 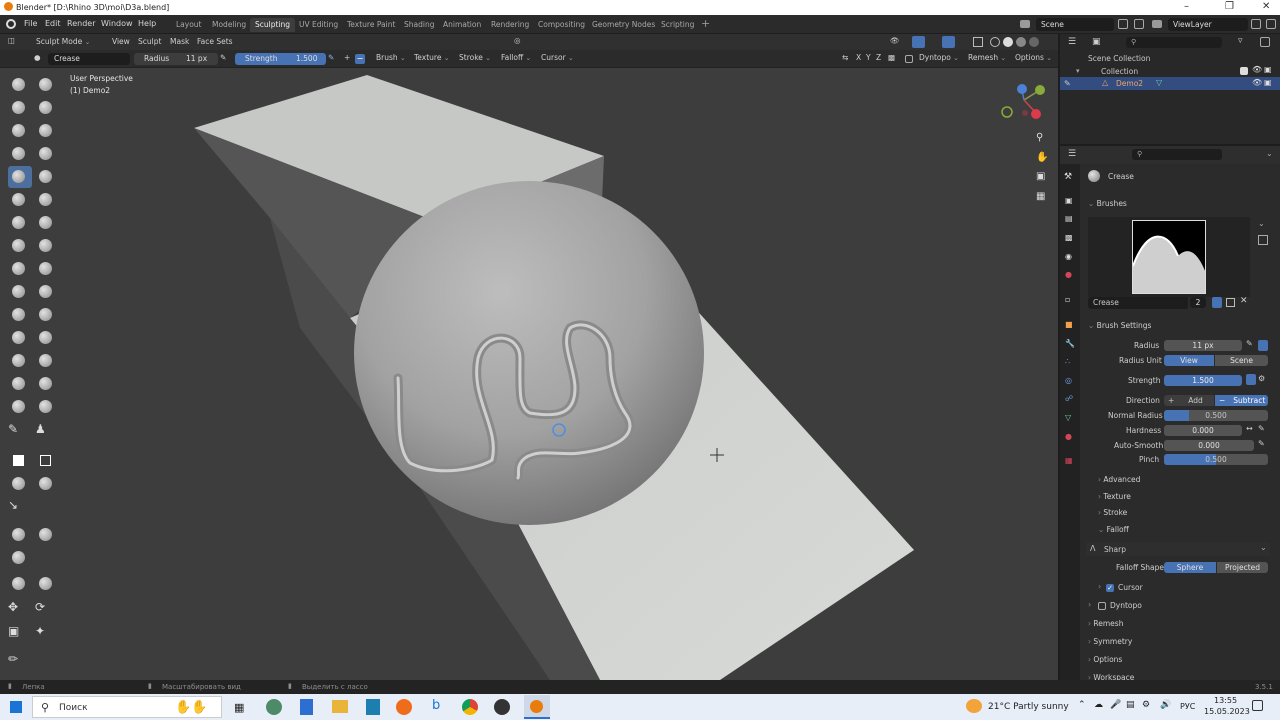 What do you see at coordinates (1069, 237) in the screenshot?
I see `tab-view-layer-icon: ▩` at bounding box center [1069, 237].